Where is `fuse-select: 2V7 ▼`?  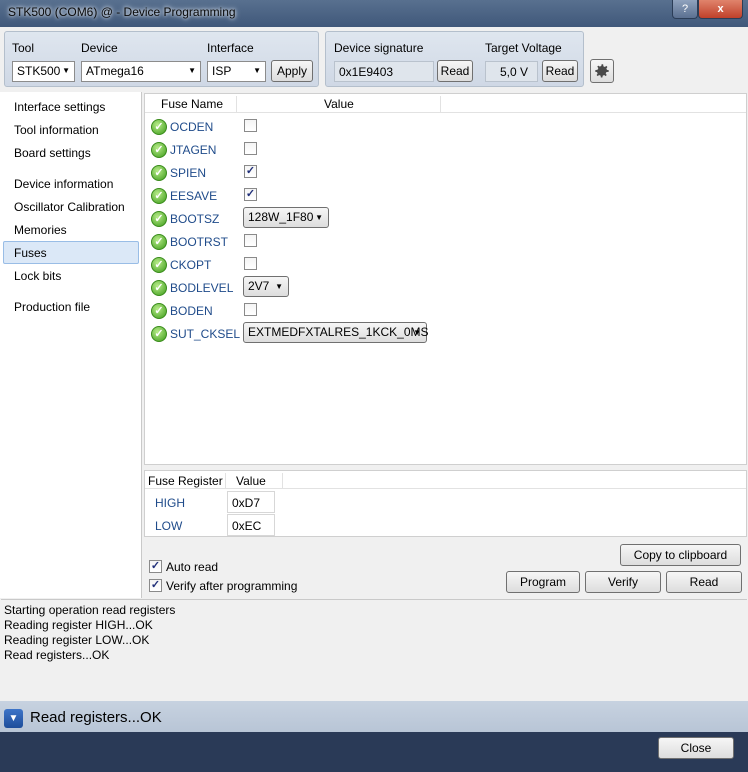
fuse-select: 2V7 ▼ is located at coordinates (266, 286).